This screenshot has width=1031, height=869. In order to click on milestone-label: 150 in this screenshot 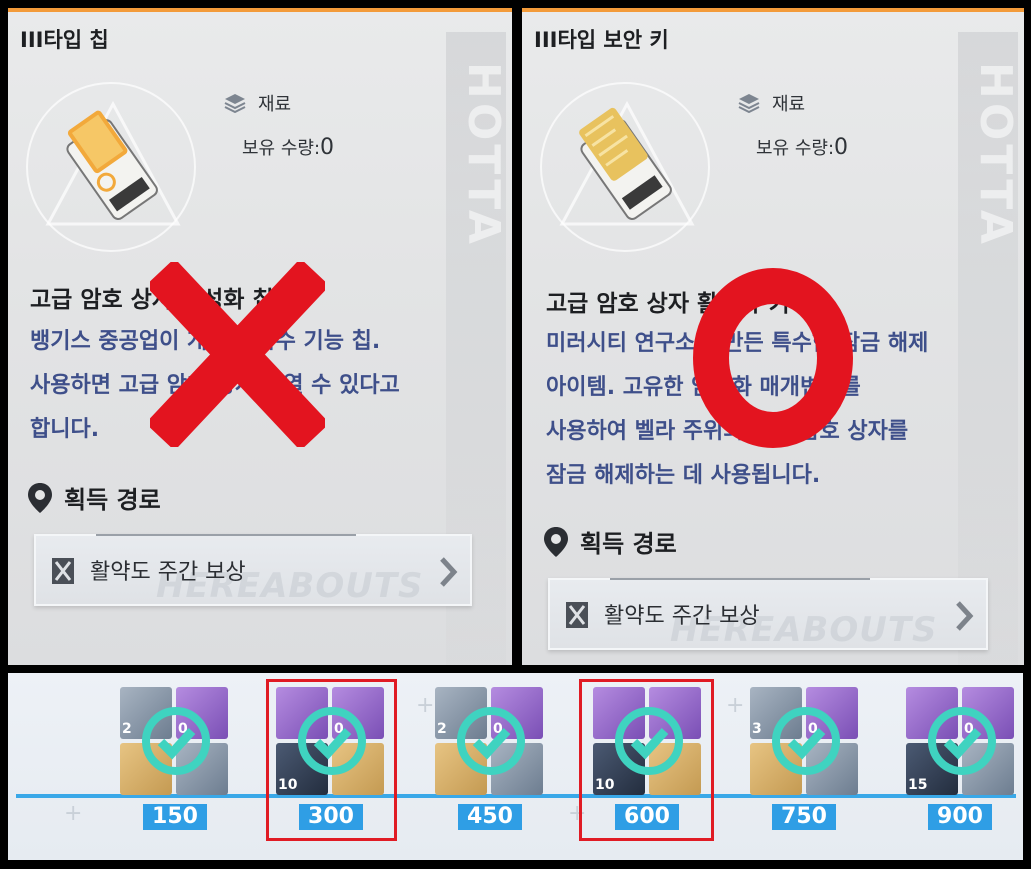, I will do `click(175, 817)`.